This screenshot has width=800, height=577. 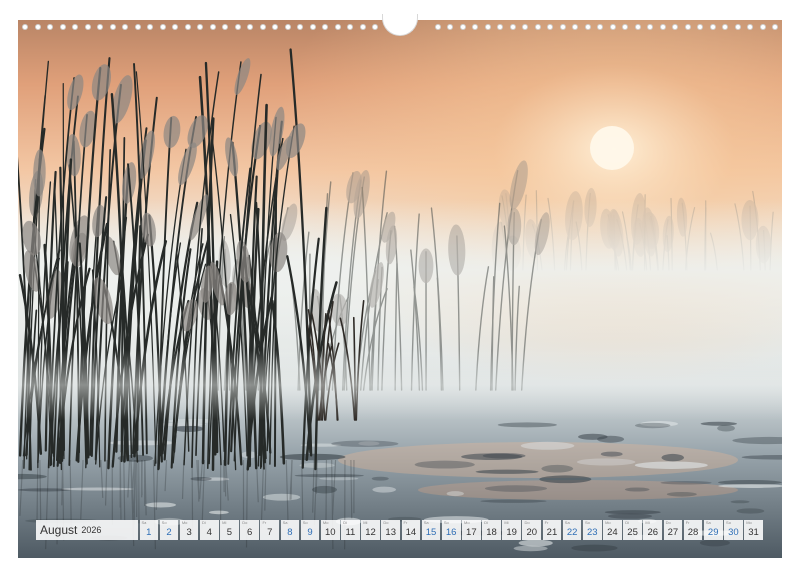 What do you see at coordinates (431, 532) in the screenshot?
I see `day-number: 15` at bounding box center [431, 532].